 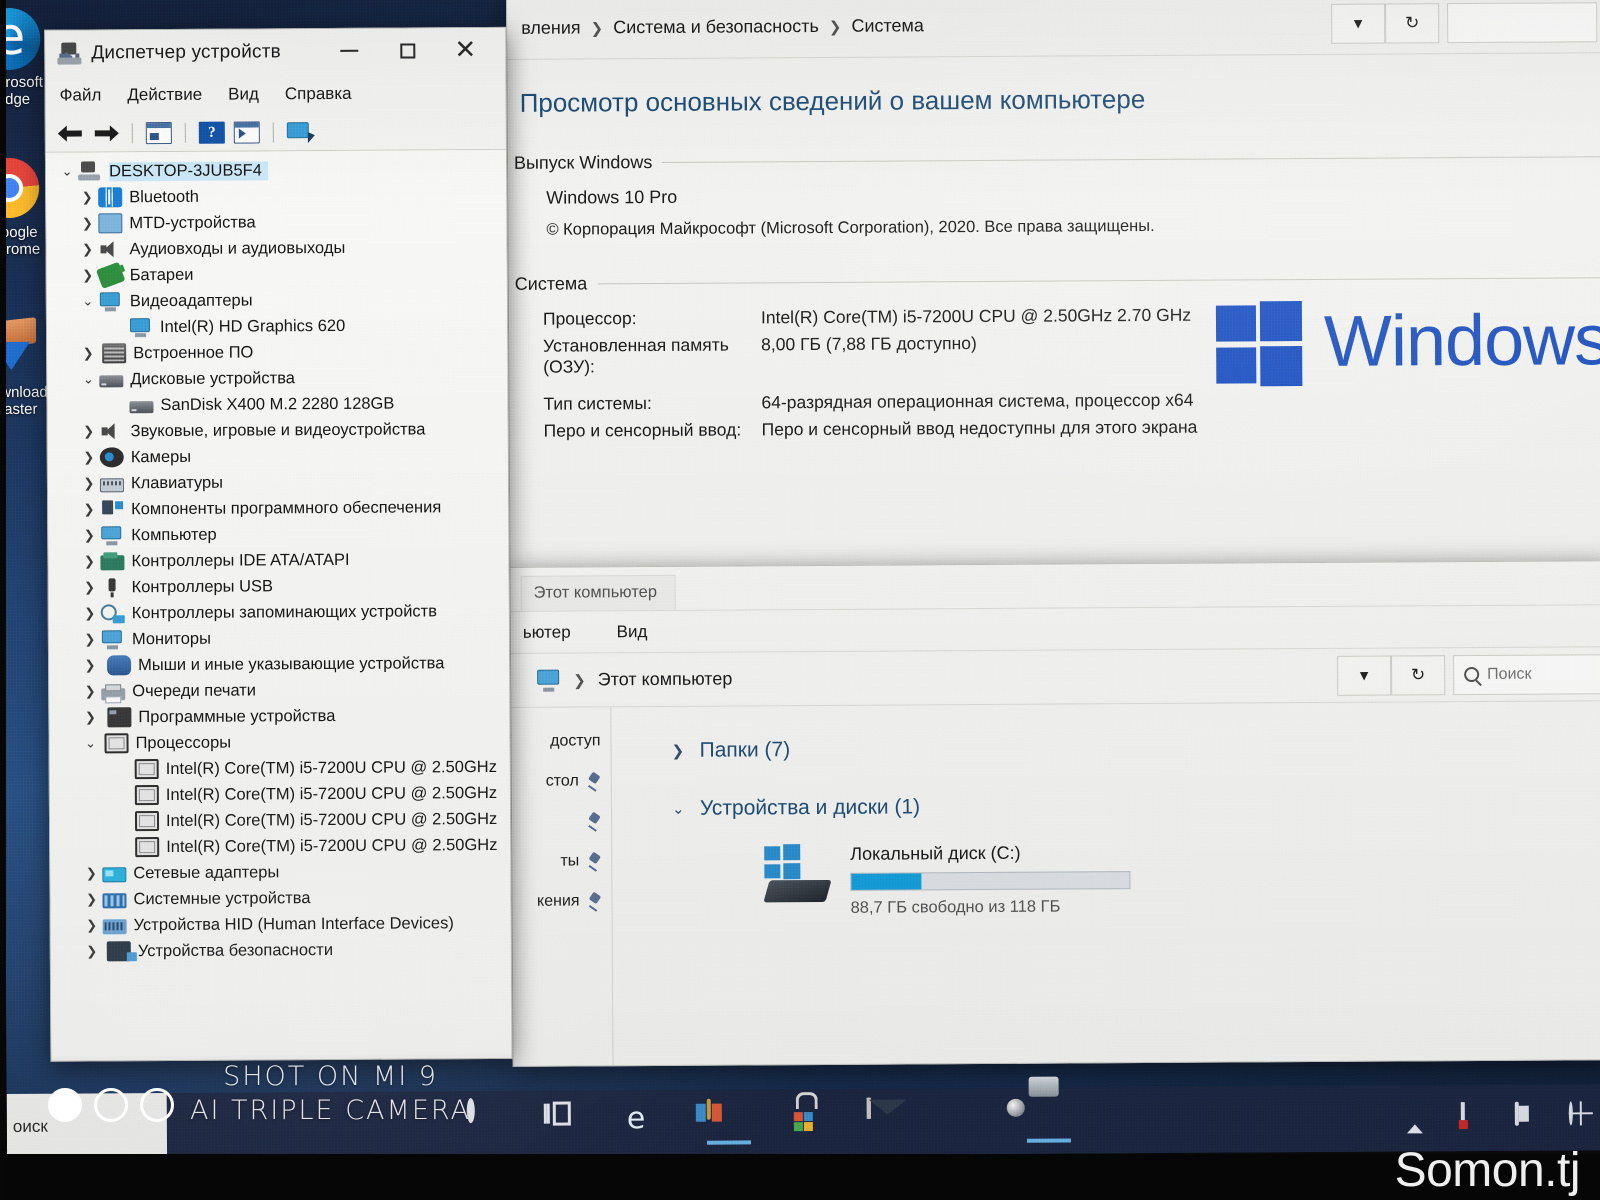 What do you see at coordinates (407, 50) in the screenshot?
I see `maximize-button` at bounding box center [407, 50].